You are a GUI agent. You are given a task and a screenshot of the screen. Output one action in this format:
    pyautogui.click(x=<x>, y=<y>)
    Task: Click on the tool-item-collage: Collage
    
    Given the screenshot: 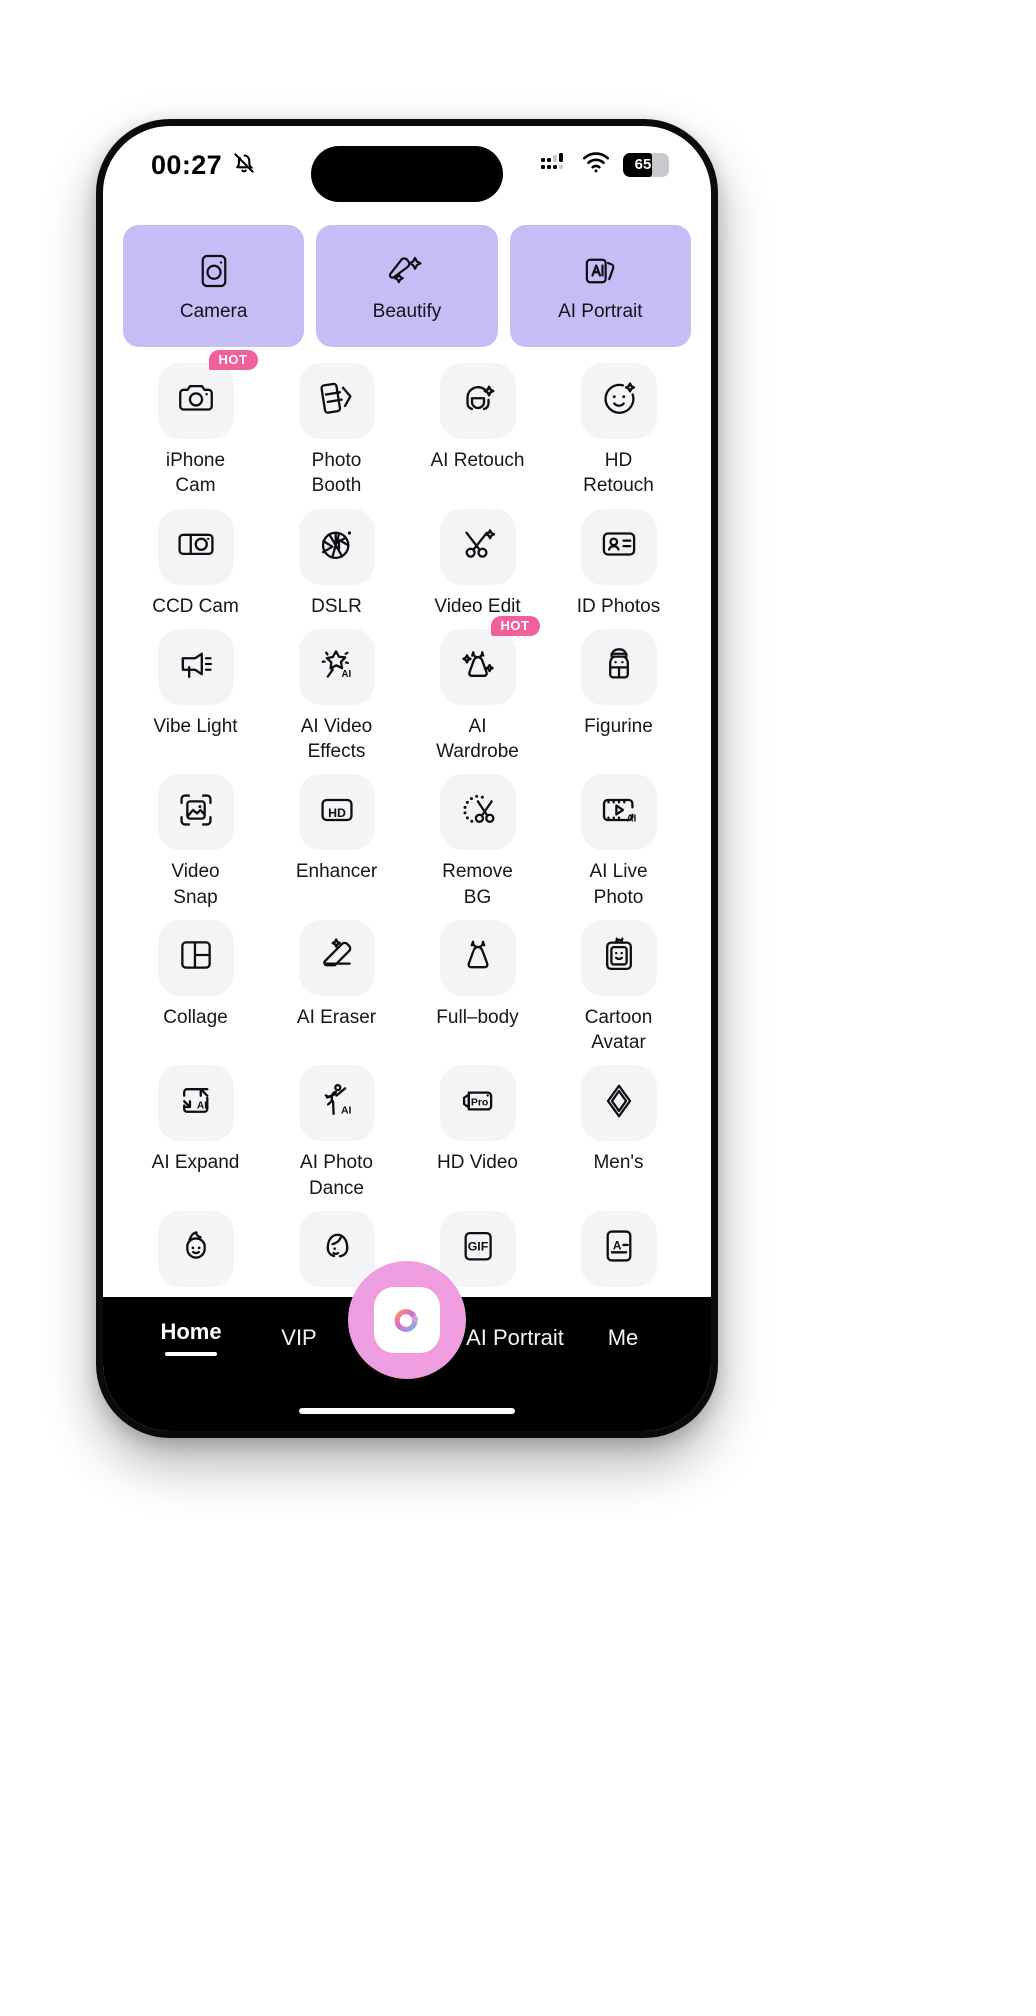 What is the action you would take?
    pyautogui.click(x=195, y=987)
    